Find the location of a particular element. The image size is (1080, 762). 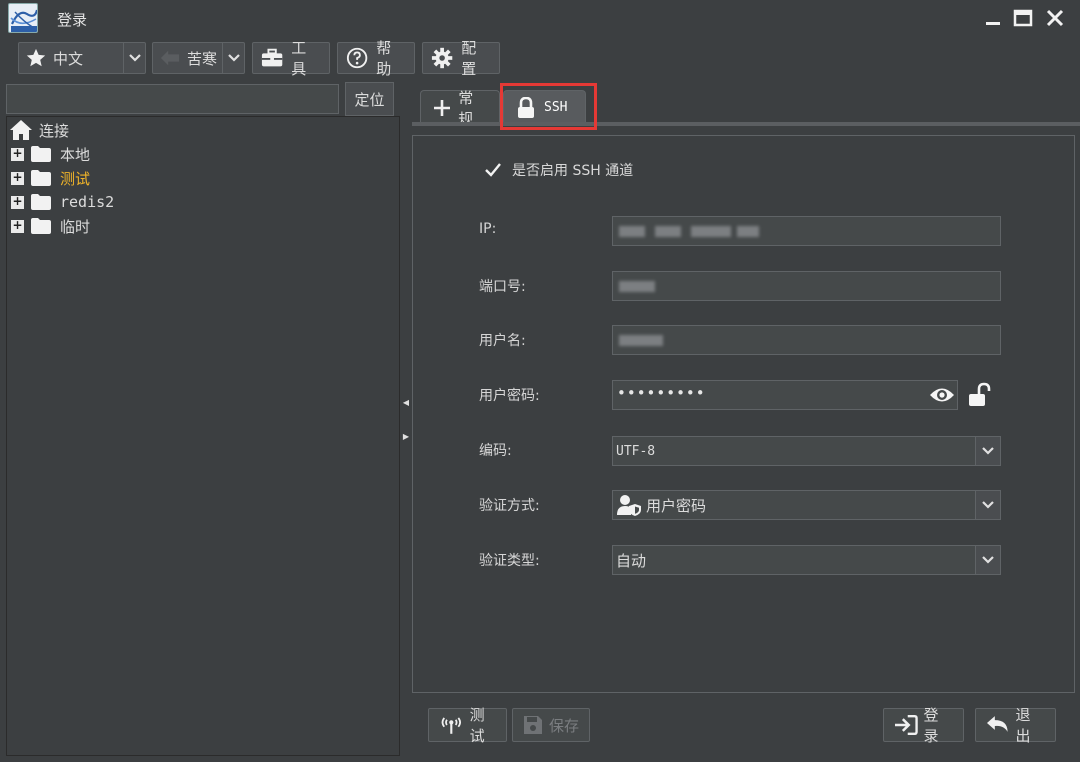

undo-arrow-icon is located at coordinates (997, 724).